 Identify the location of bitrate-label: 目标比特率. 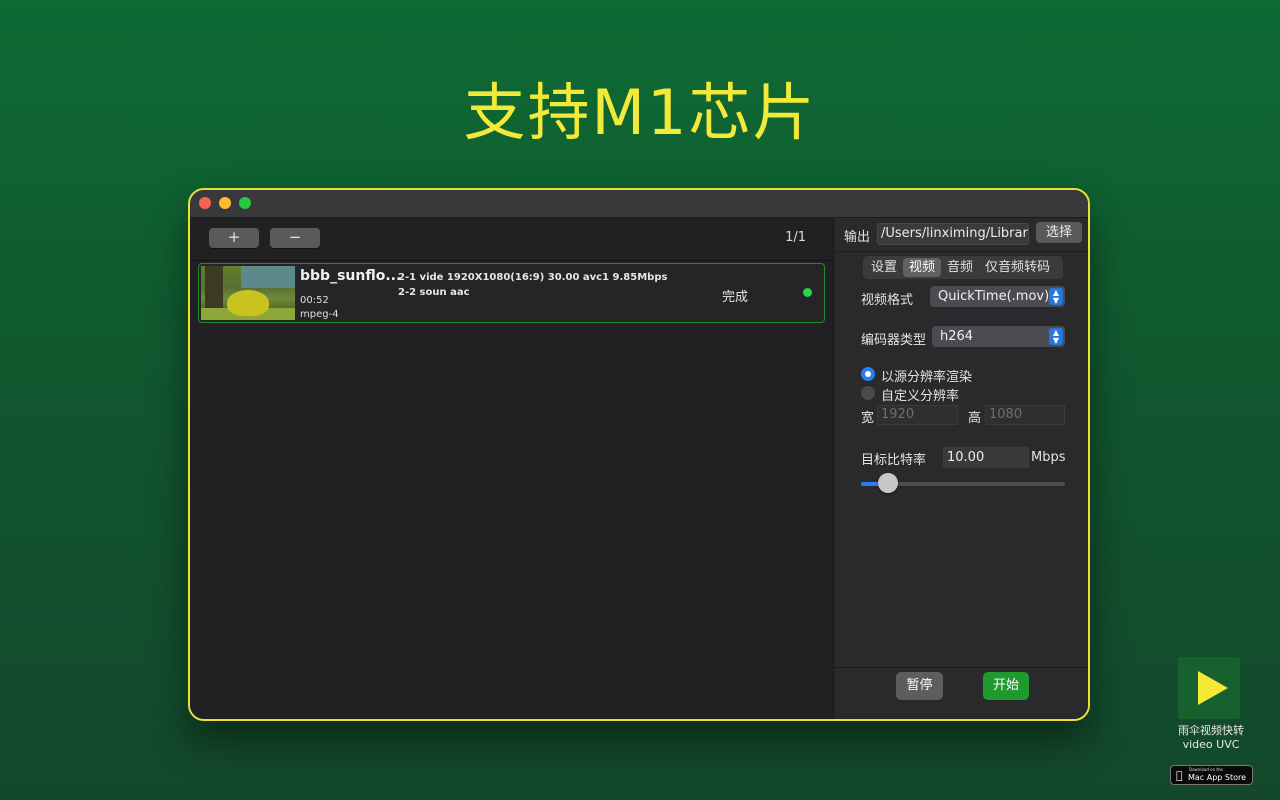
(894, 460).